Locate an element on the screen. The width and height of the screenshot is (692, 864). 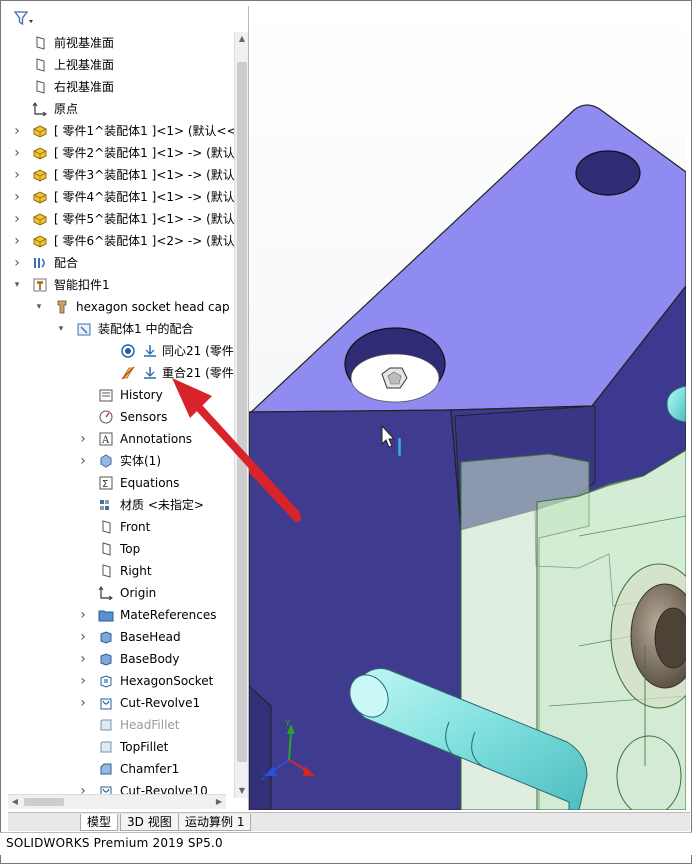
scrollbar-thumb is located at coordinates (242, 412).